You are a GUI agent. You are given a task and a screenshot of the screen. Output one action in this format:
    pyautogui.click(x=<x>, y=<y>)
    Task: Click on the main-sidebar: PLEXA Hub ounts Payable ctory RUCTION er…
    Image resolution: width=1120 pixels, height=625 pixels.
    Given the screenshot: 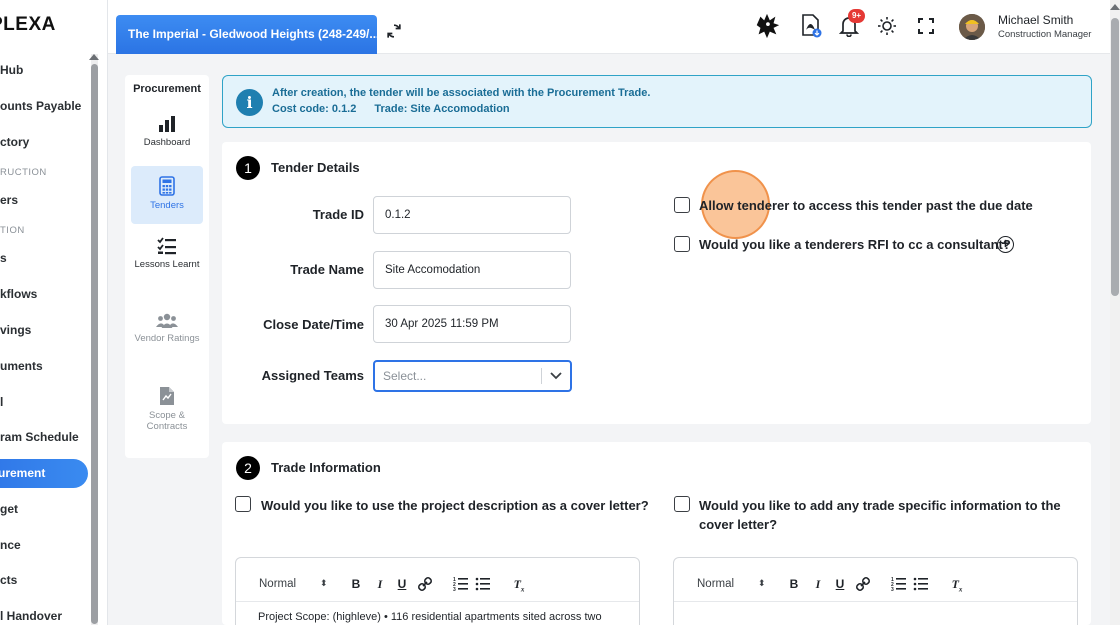 What is the action you would take?
    pyautogui.click(x=54, y=312)
    